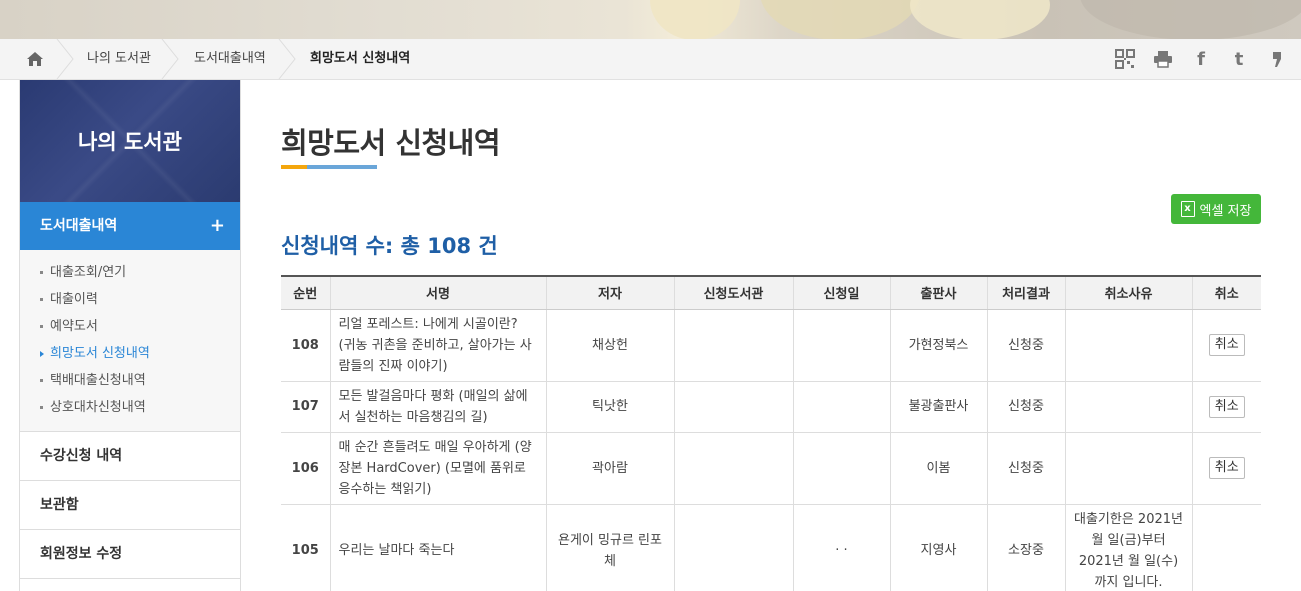  What do you see at coordinates (140, 380) in the screenshot?
I see `submenu-item-delivery-loan: 택배대출신청내역` at bounding box center [140, 380].